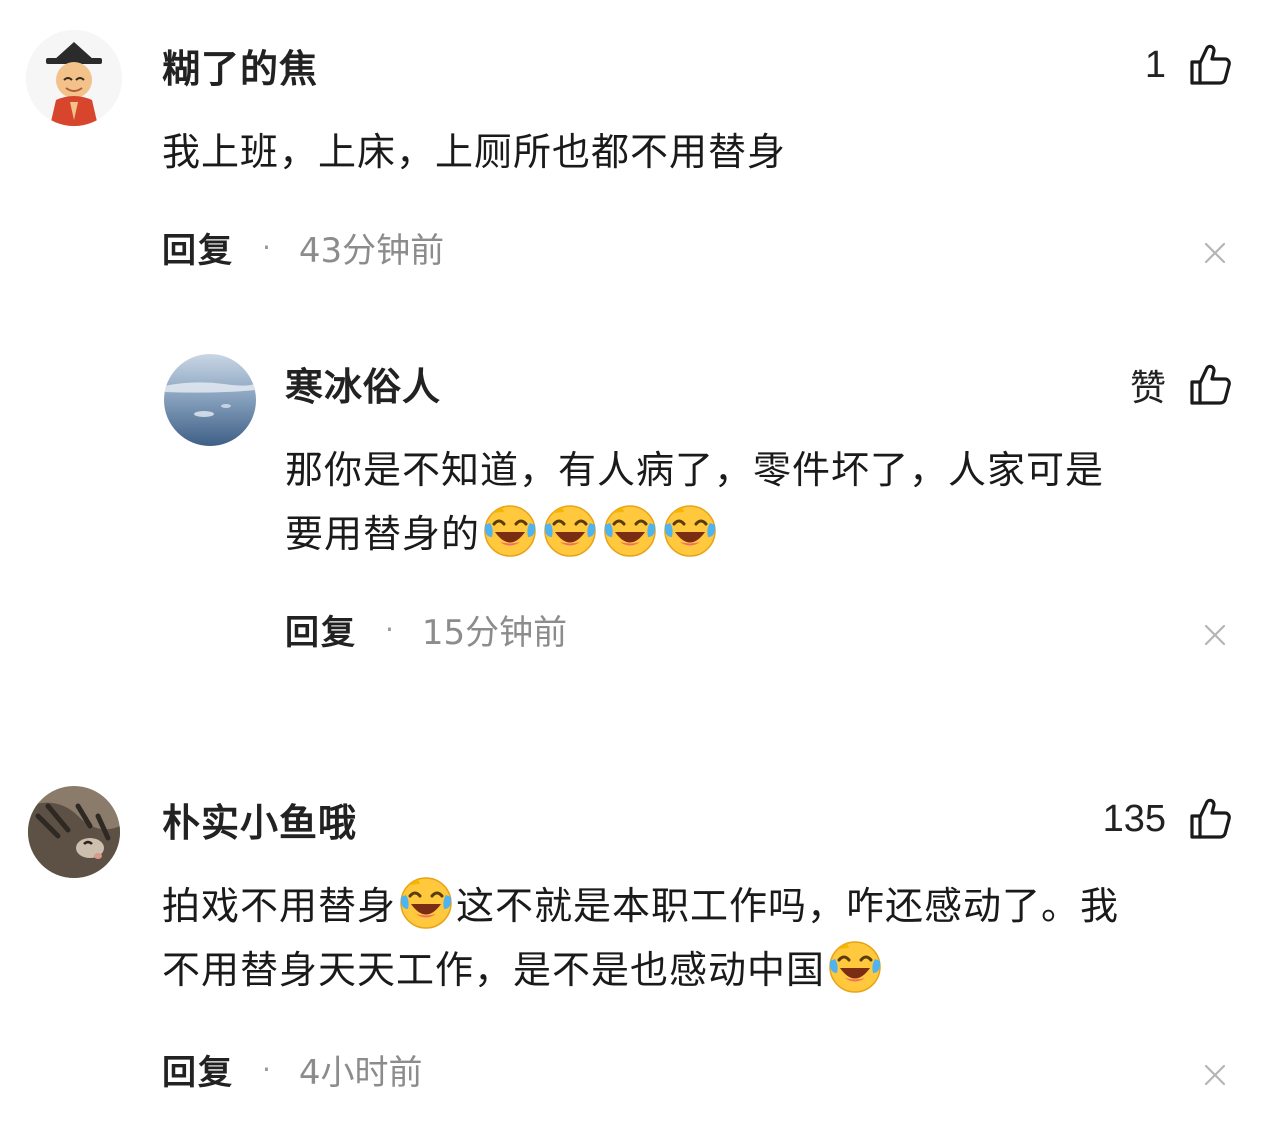 The image size is (1280, 1146). What do you see at coordinates (383, 534) in the screenshot?
I see `comment-text-segment: 要用替身的` at bounding box center [383, 534].